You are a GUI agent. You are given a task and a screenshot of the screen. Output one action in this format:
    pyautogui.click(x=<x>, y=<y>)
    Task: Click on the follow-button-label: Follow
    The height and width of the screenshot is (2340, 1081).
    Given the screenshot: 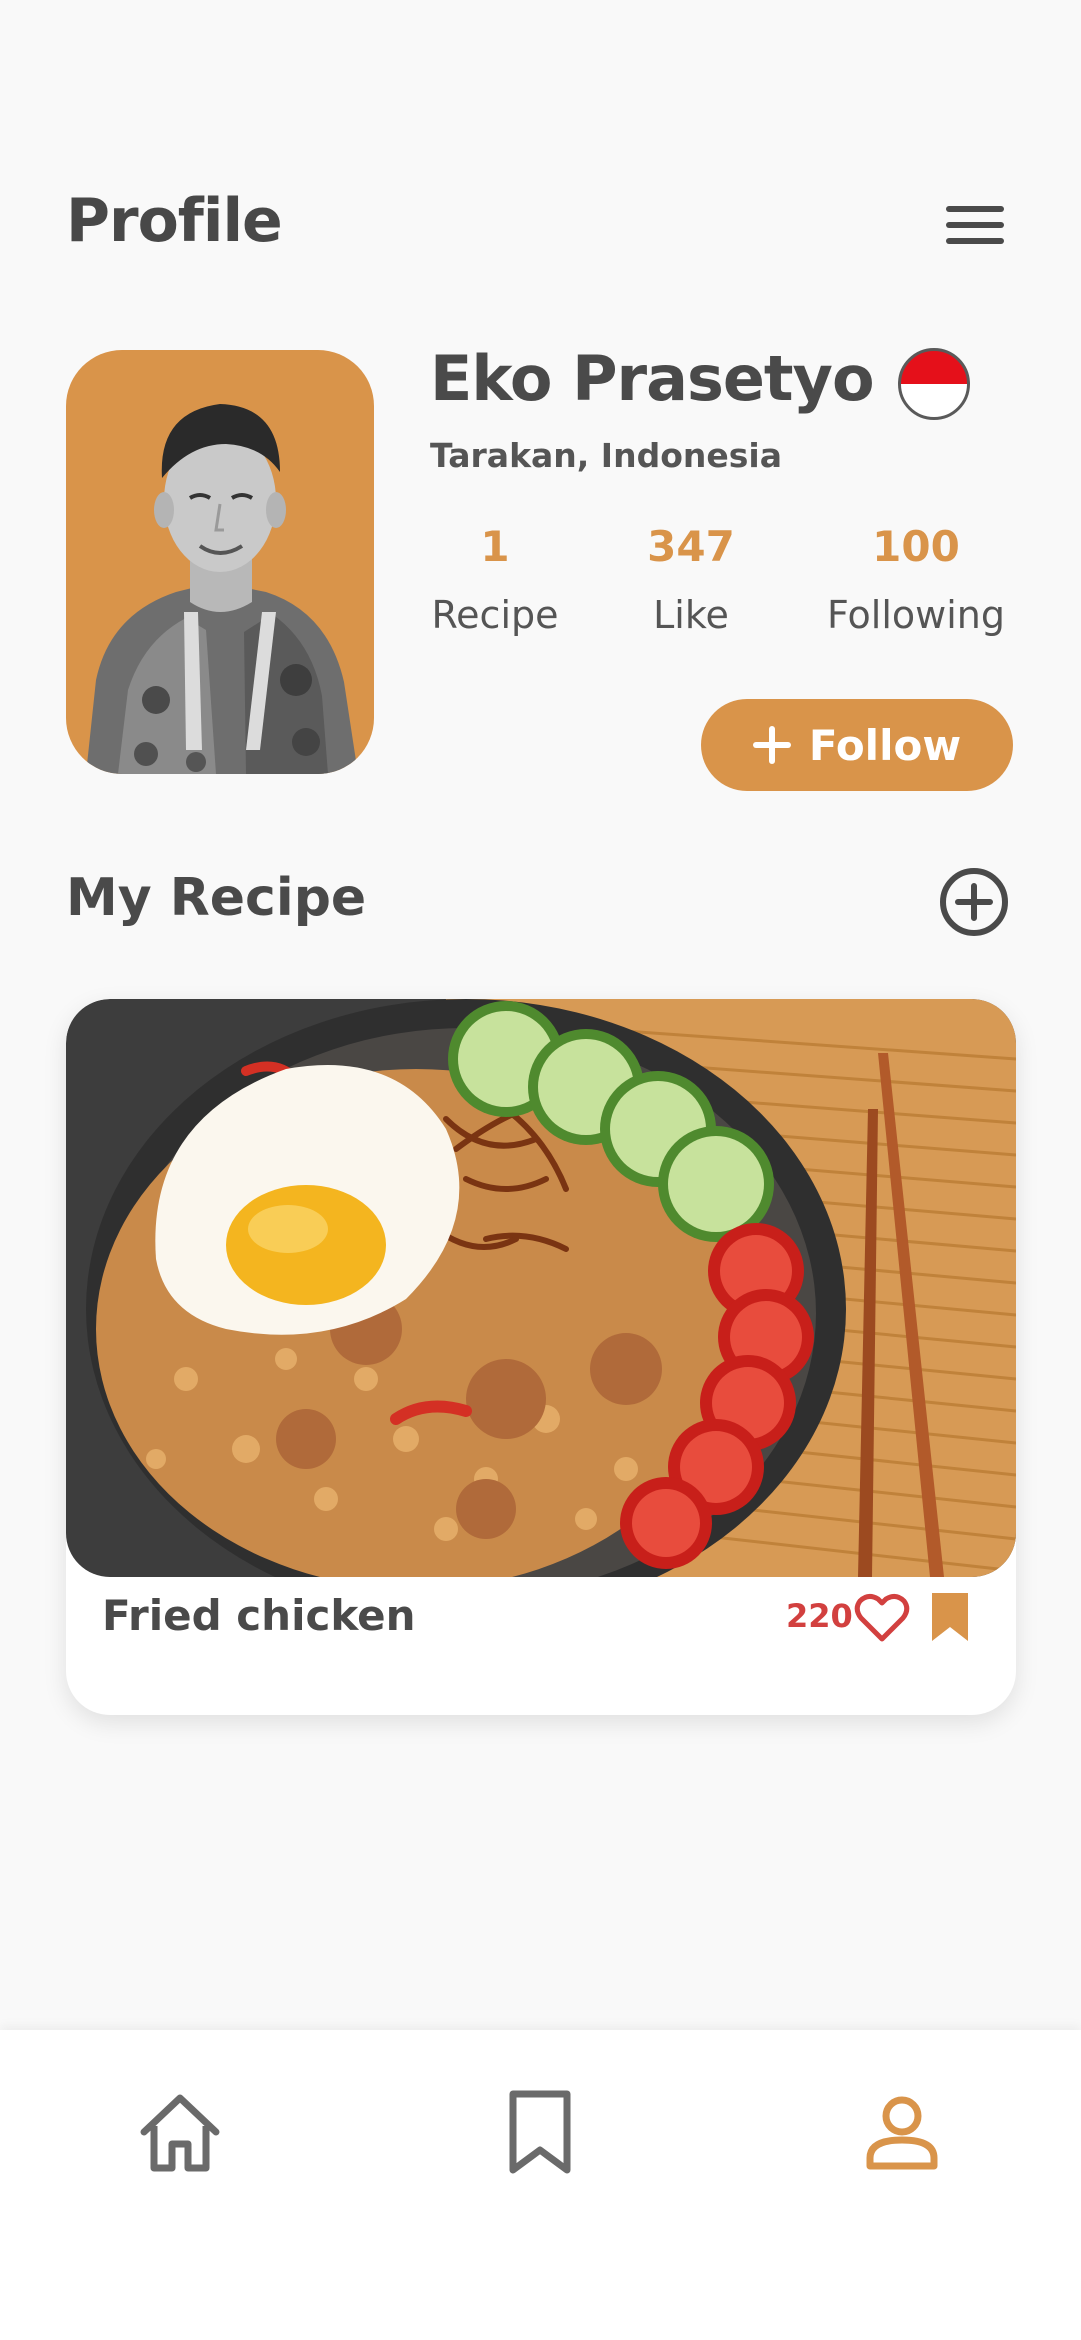 What is the action you would take?
    pyautogui.click(x=885, y=745)
    